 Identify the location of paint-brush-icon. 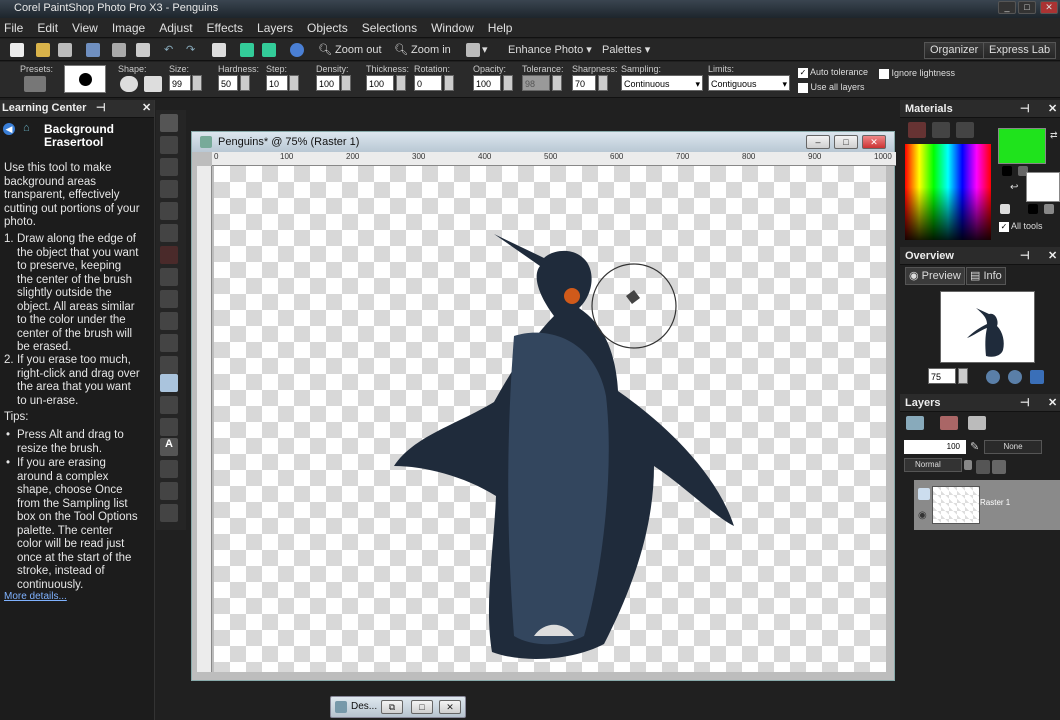
(169, 343).